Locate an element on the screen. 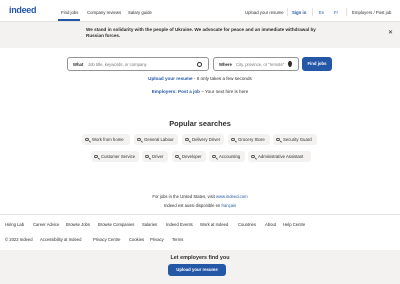 This screenshot has height=284, width=400. employers-post-job-link: Employers: Post a job is located at coordinates (176, 91).